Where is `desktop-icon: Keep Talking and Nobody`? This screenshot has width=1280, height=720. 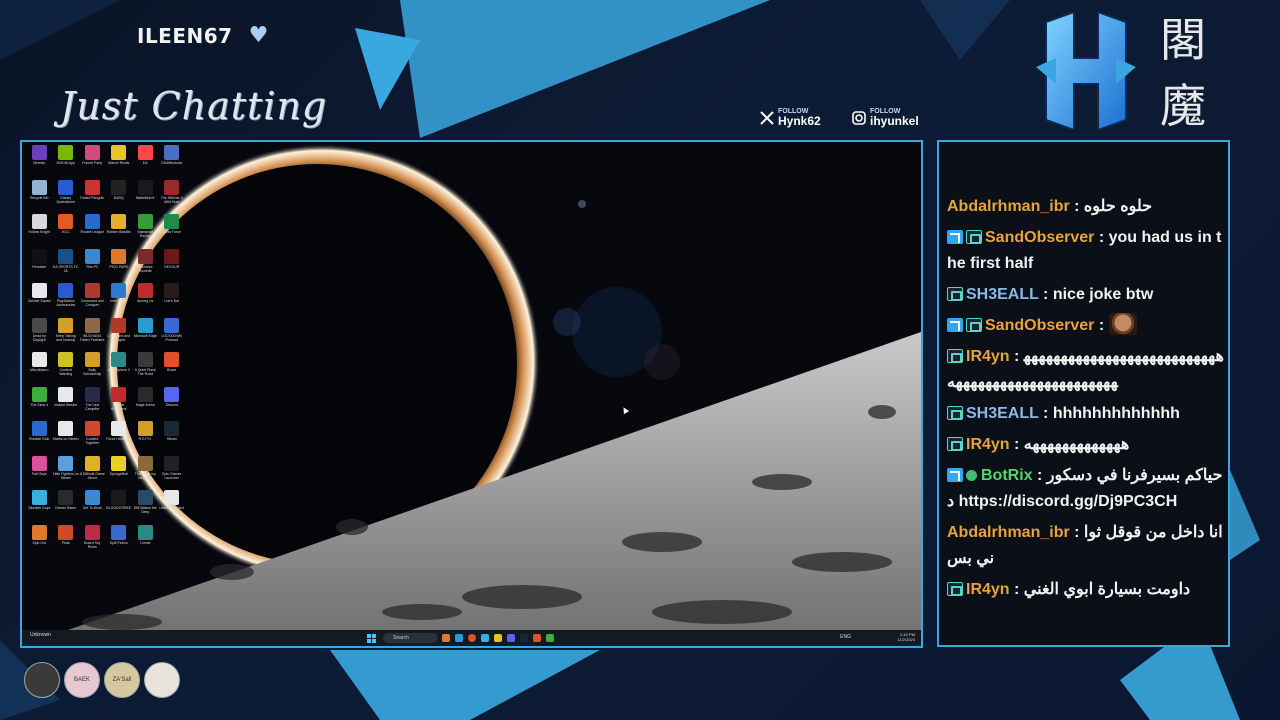
desktop-icon: Keep Talking and Nobody is located at coordinates (66, 335).